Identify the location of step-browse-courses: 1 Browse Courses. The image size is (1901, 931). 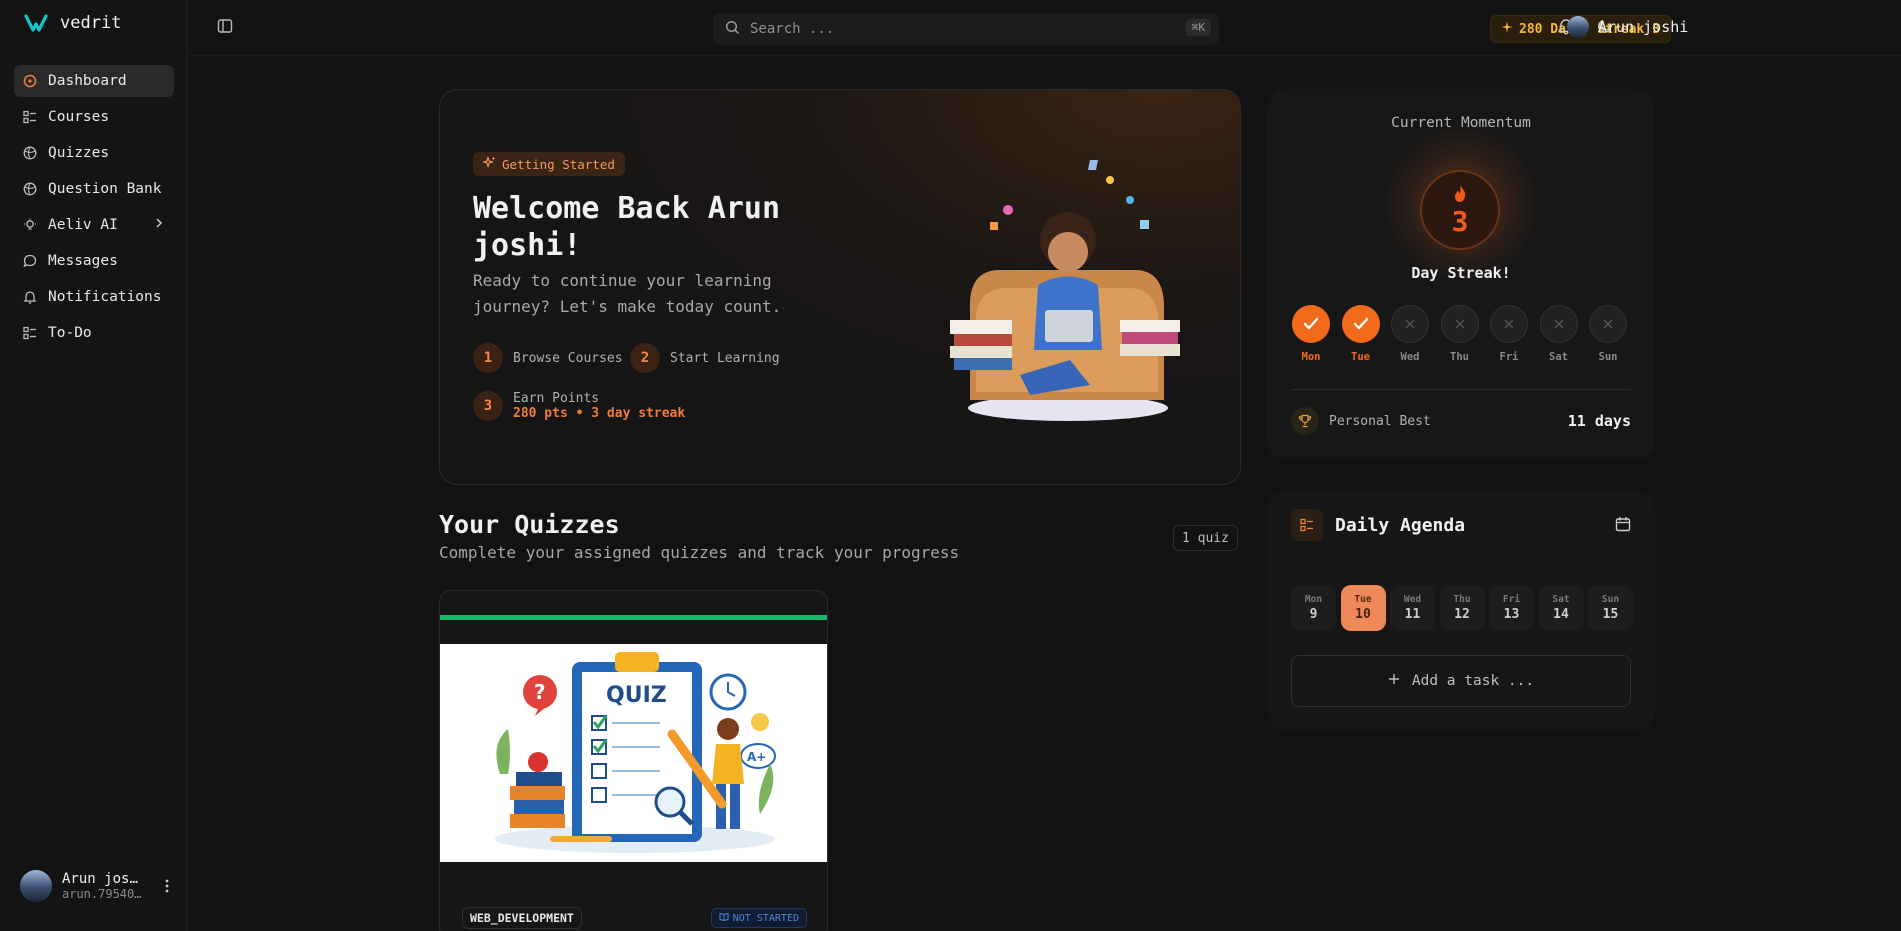
(548, 358).